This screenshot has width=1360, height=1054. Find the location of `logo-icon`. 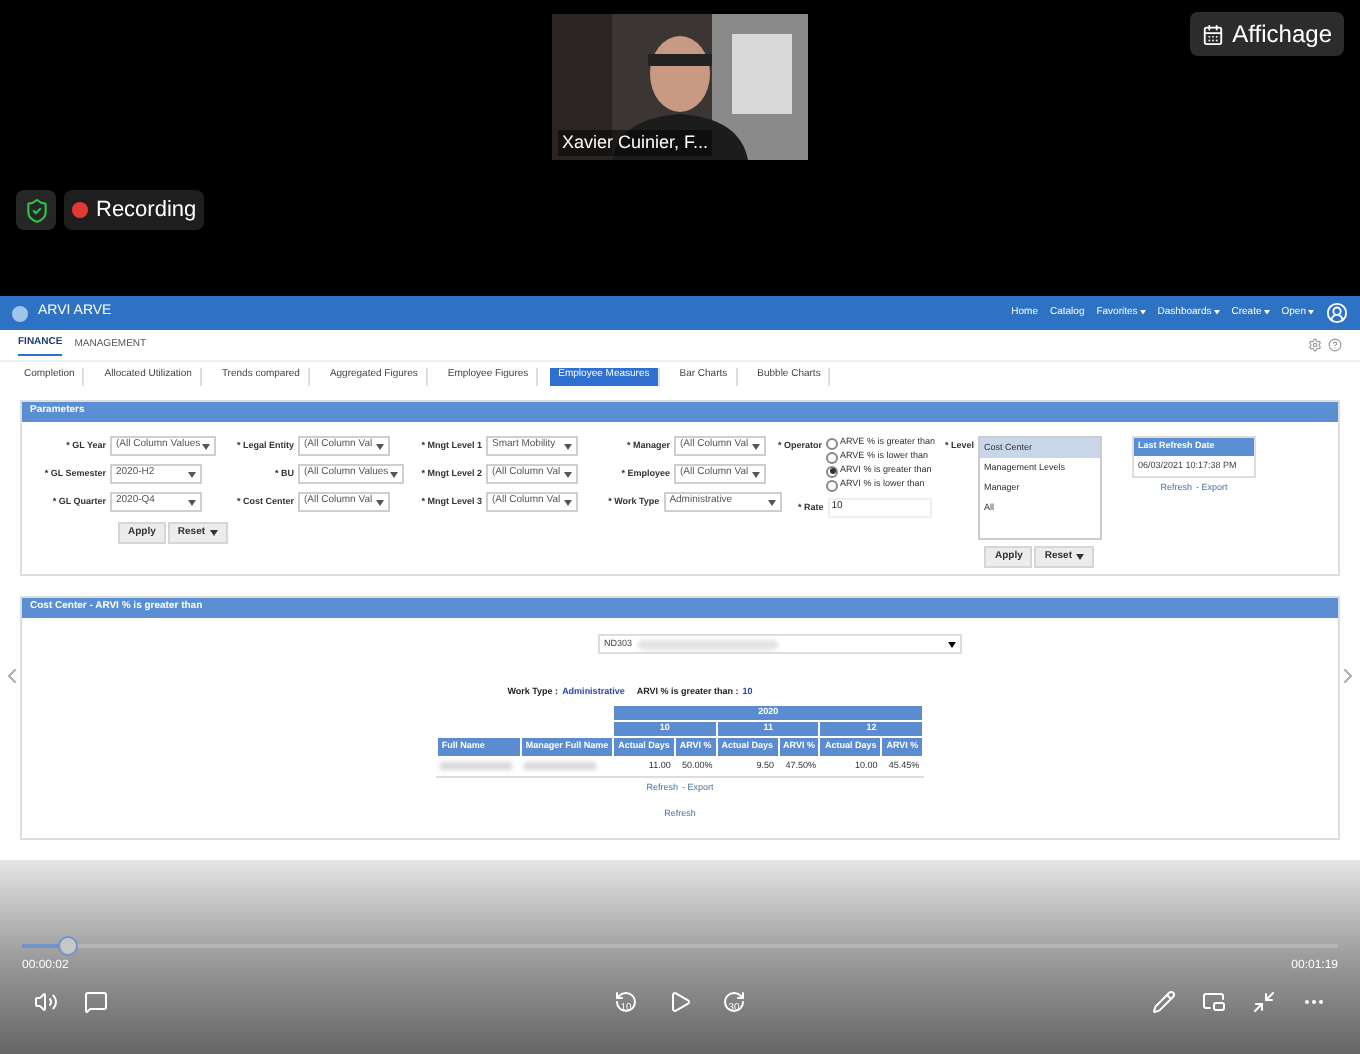

logo-icon is located at coordinates (20, 313).